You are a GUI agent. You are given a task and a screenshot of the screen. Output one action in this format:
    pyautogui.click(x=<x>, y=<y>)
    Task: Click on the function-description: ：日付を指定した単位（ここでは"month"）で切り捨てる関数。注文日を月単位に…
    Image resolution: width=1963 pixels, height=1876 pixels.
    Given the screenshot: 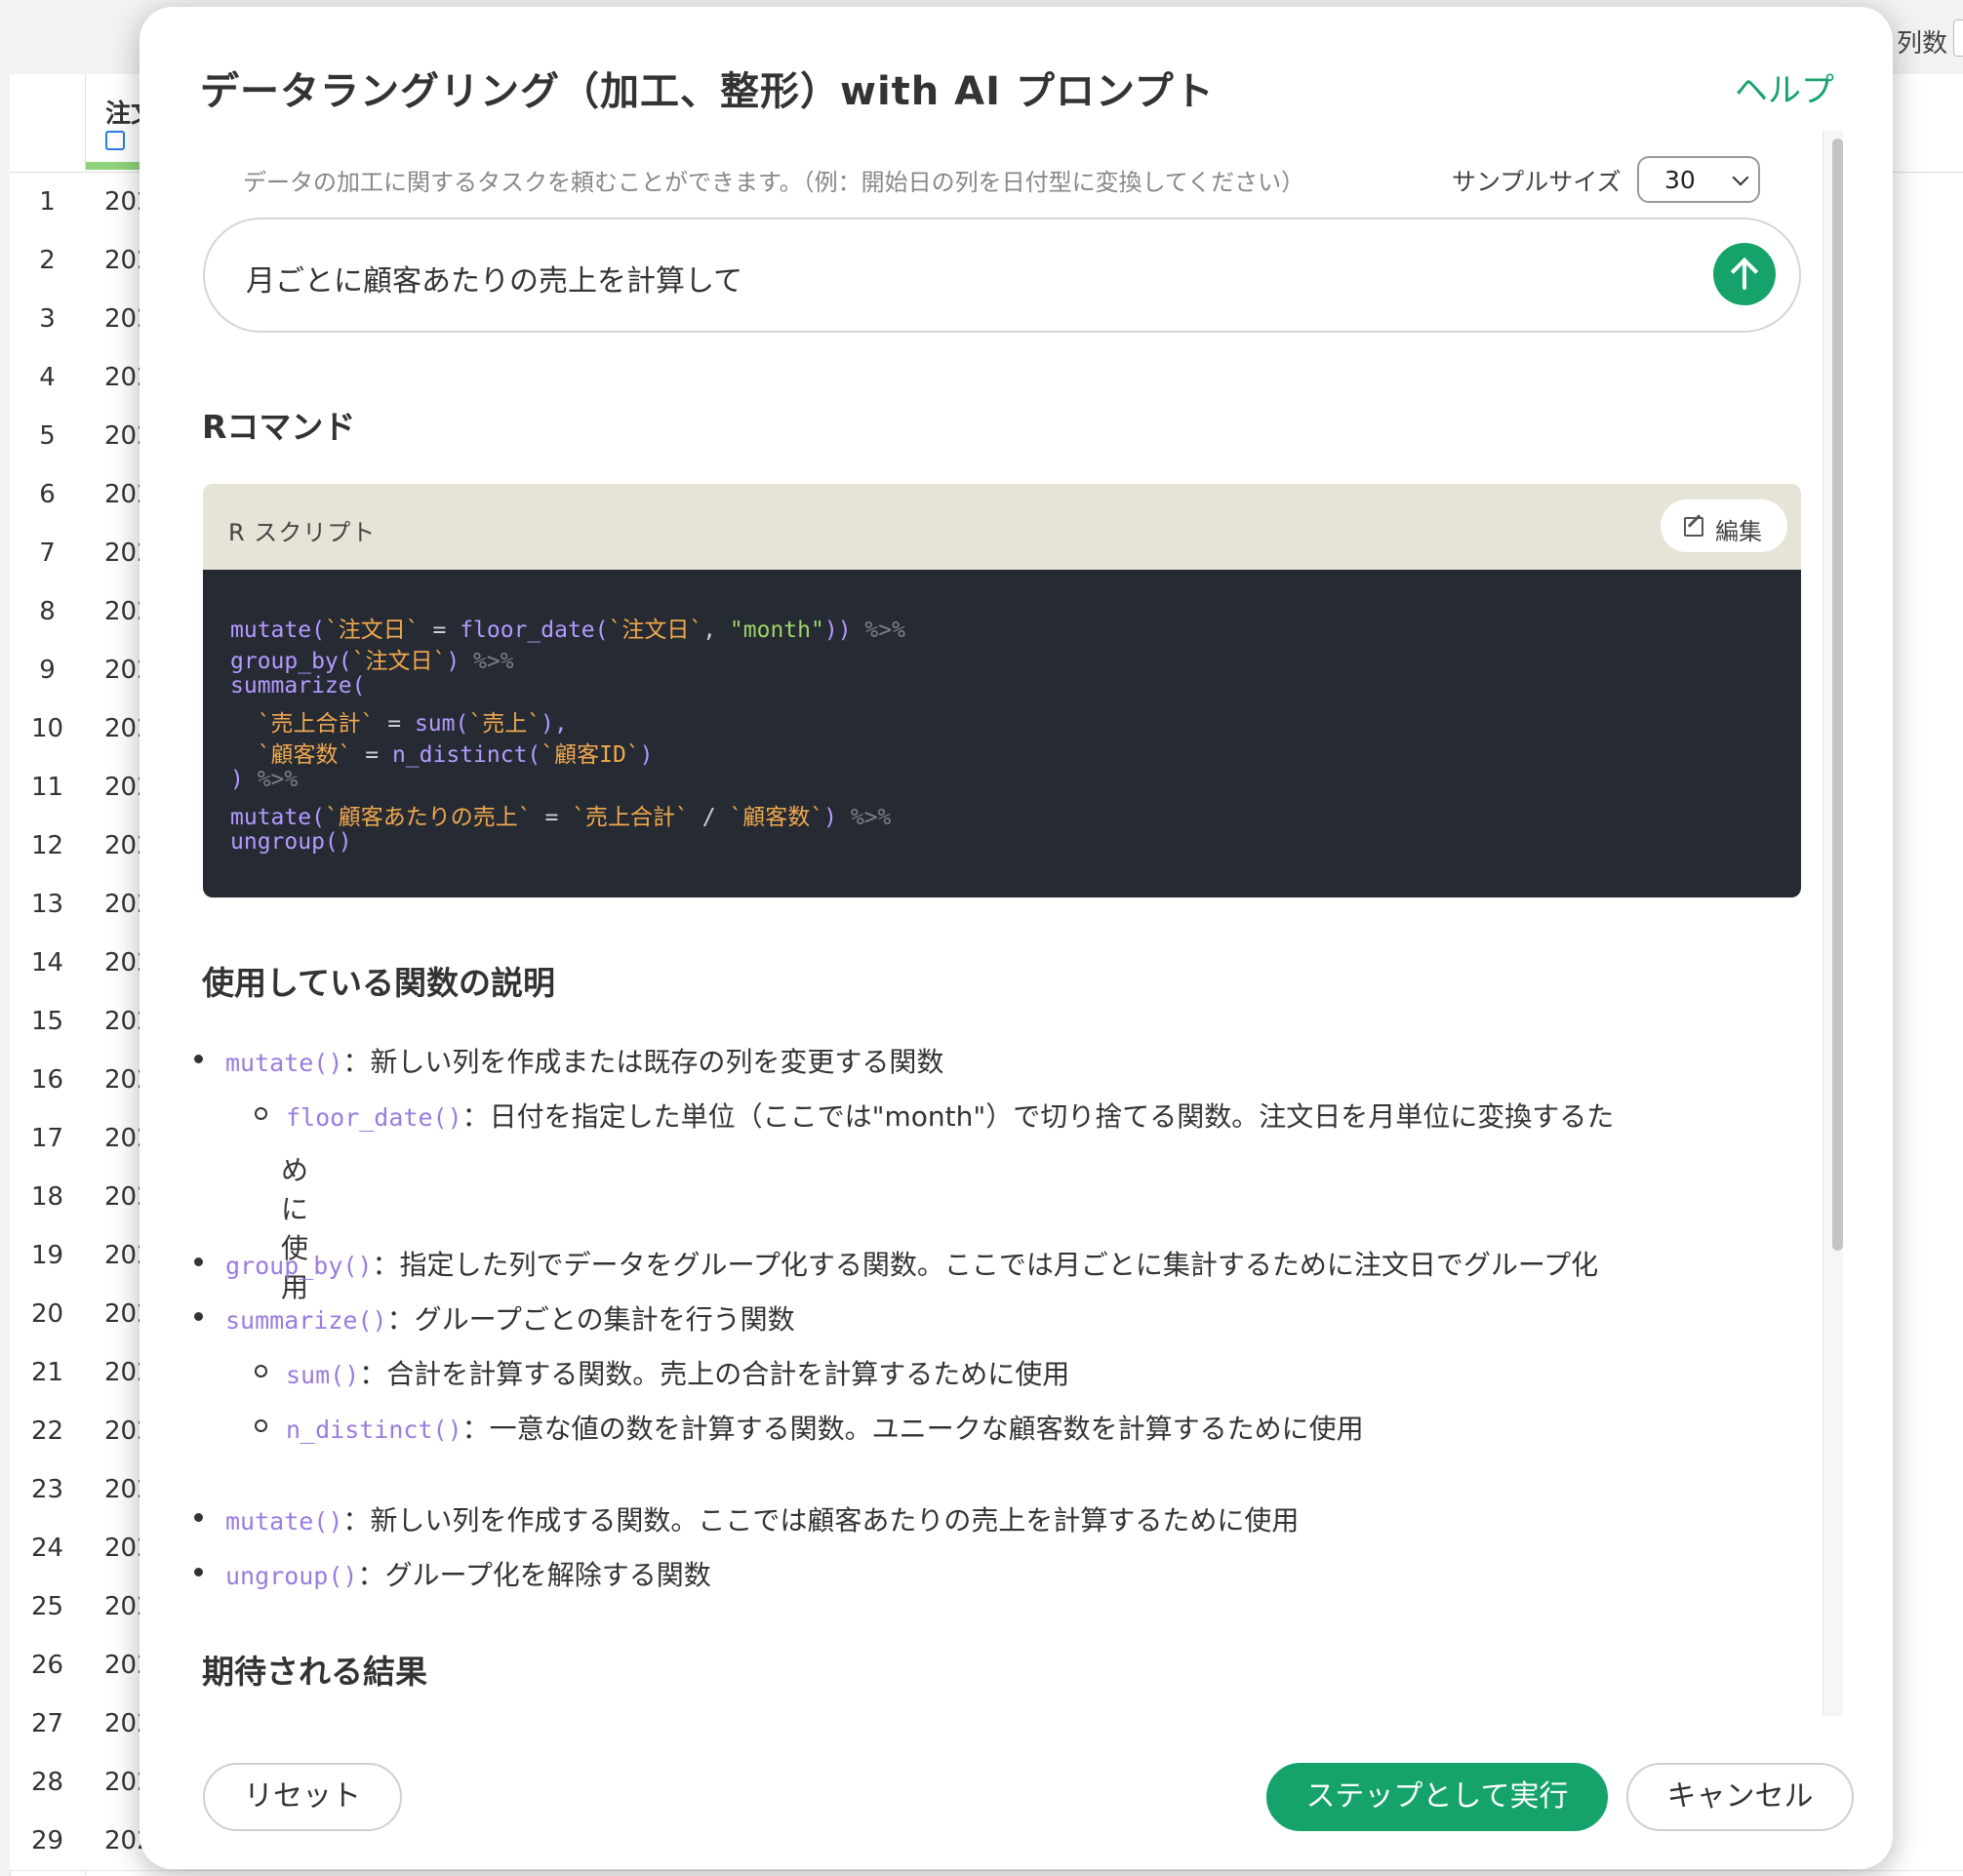 What is the action you would take?
    pyautogui.click(x=1038, y=1116)
    